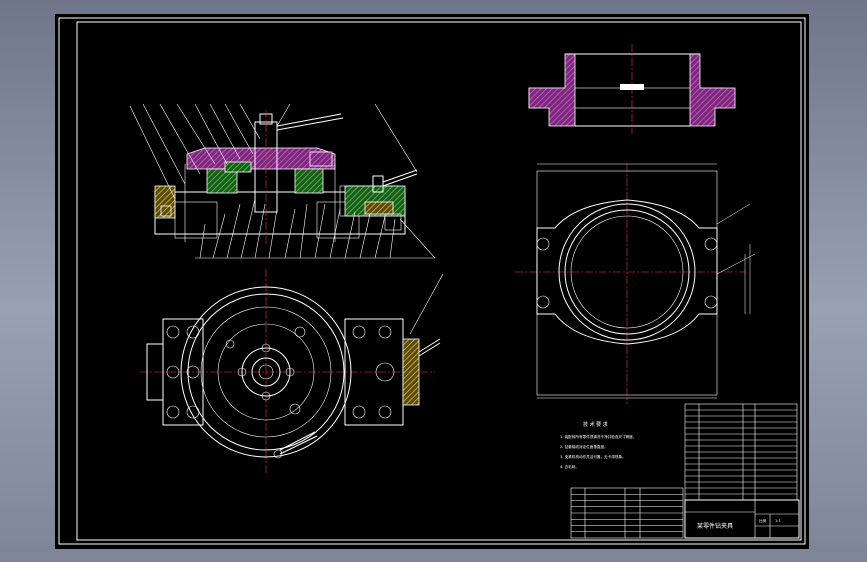 Image resolution: width=867 pixels, height=562 pixels. I want to click on tech-req-item-4: 4. 去毛刺。, so click(569, 466).